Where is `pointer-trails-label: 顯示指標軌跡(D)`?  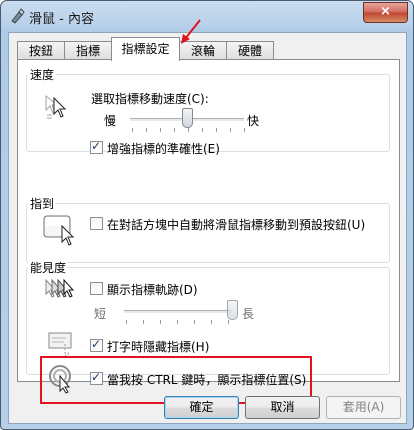 pointer-trails-label: 顯示指標軌跡(D) is located at coordinates (152, 290).